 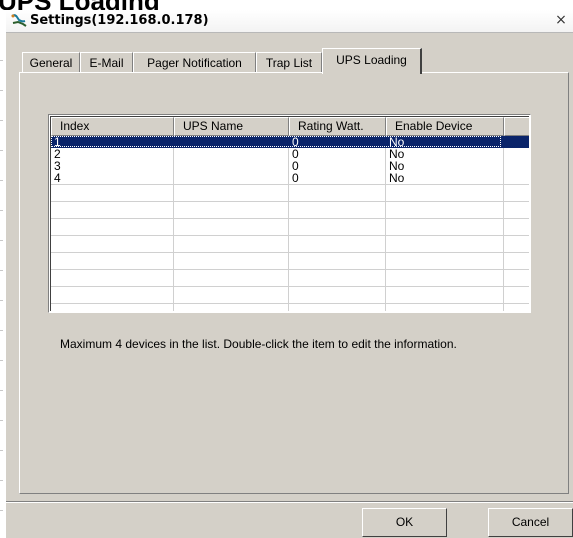 What do you see at coordinates (290, 166) in the screenshot?
I see `table-row: 3 0 No` at bounding box center [290, 166].